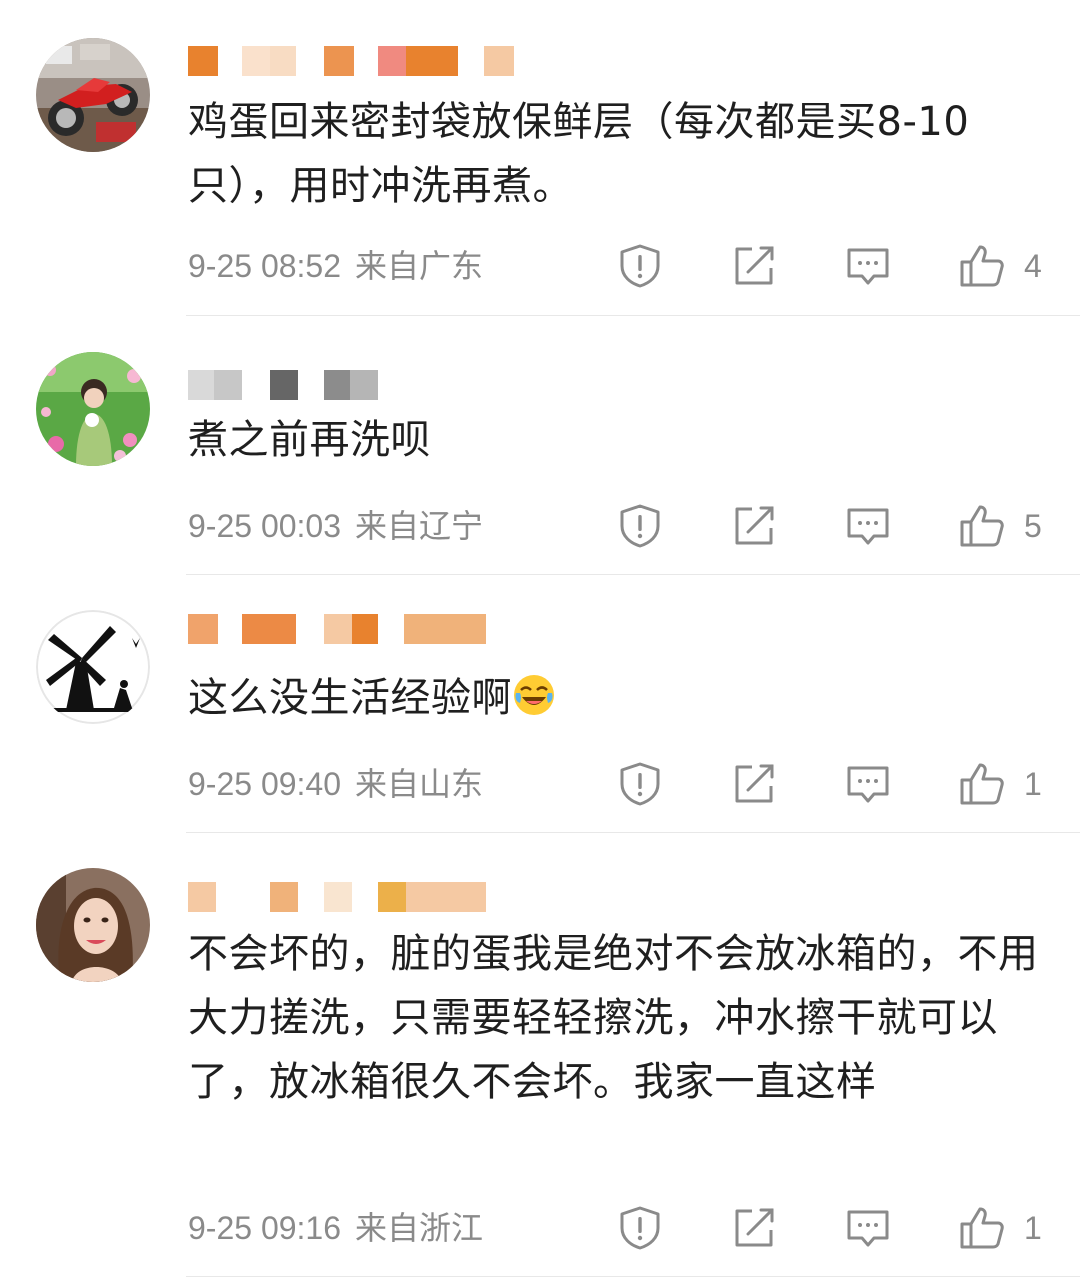 The height and width of the screenshot is (1280, 1080). I want to click on windmill-avatar-icon, so click(93, 667).